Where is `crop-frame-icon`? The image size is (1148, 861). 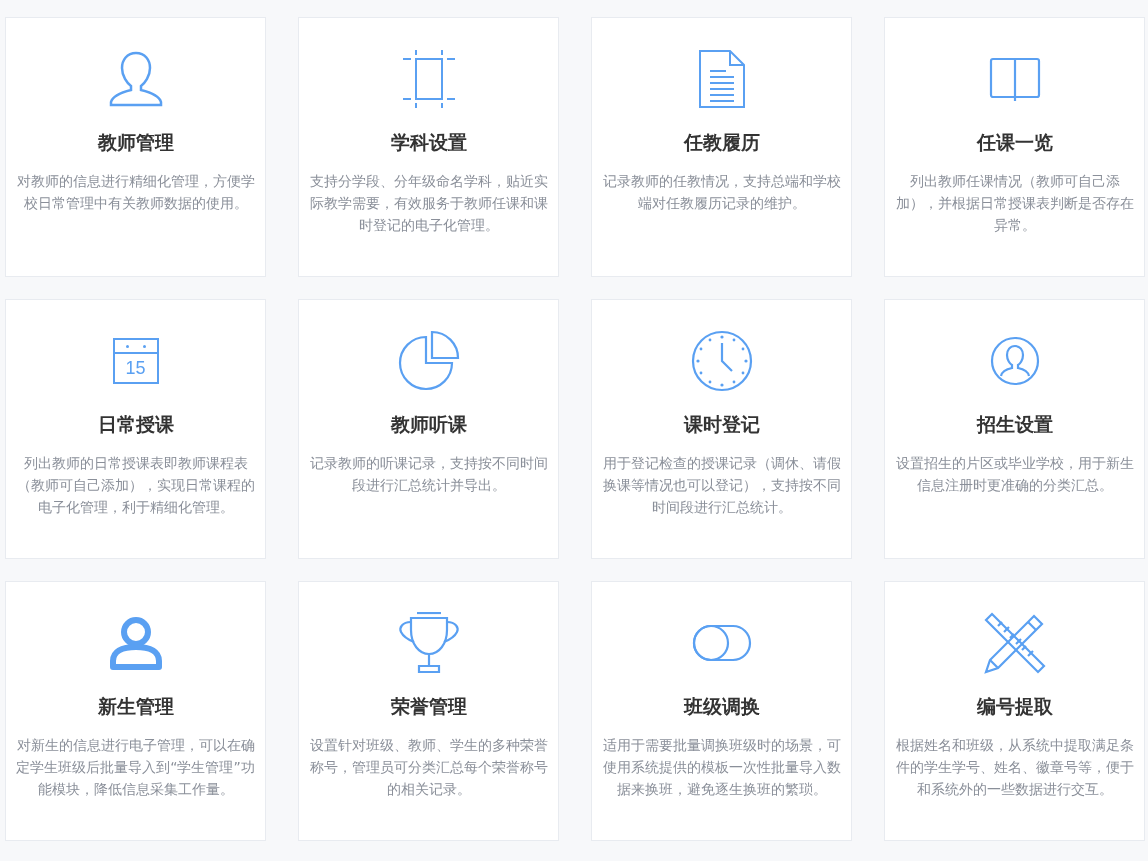
crop-frame-icon is located at coordinates (428, 79).